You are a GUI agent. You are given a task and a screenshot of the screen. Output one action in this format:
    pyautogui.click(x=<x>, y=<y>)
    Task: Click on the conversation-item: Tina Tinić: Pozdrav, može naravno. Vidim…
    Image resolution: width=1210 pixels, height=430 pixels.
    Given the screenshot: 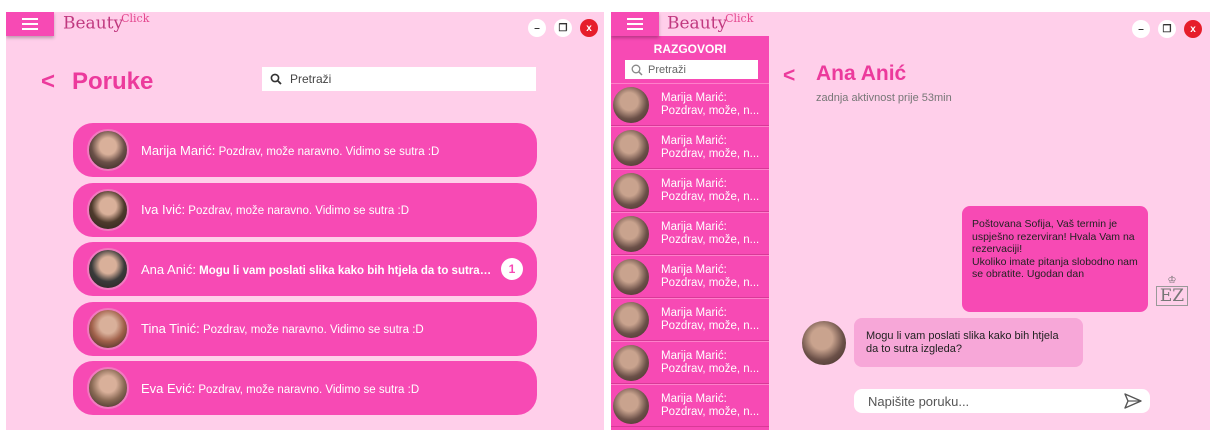 What is the action you would take?
    pyautogui.click(x=305, y=328)
    